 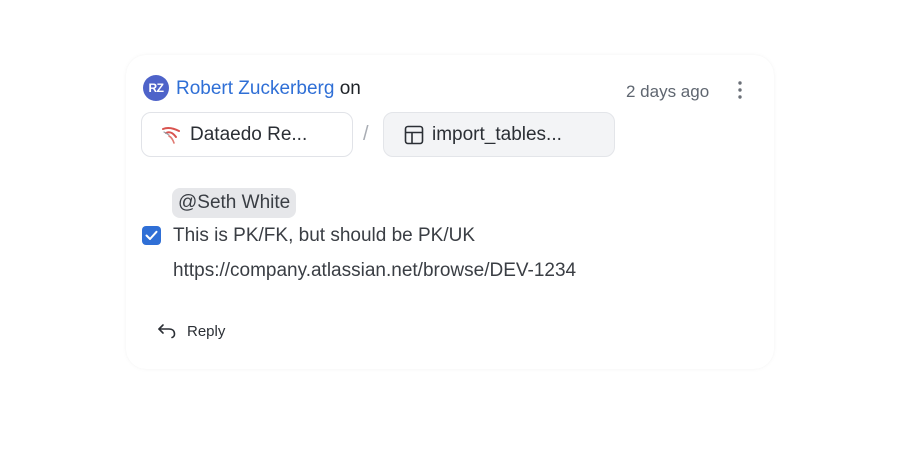 What do you see at coordinates (234, 203) in the screenshot?
I see `user-mention: @Seth White` at bounding box center [234, 203].